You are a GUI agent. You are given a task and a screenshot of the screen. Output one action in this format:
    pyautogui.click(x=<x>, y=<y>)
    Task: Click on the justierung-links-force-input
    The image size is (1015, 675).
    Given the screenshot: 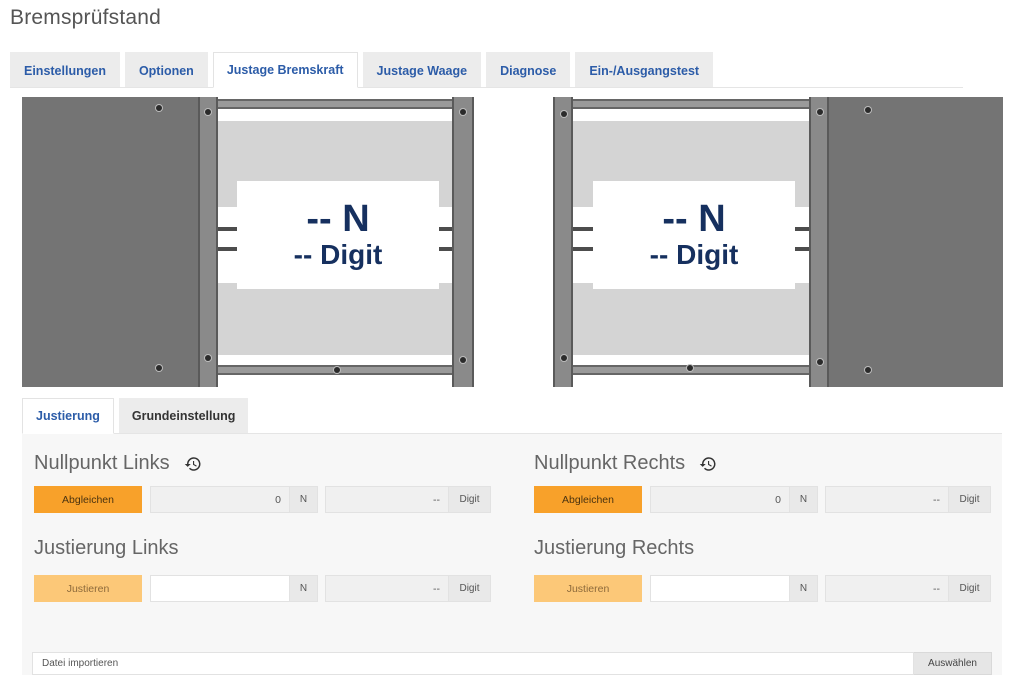 What is the action you would take?
    pyautogui.click(x=220, y=588)
    